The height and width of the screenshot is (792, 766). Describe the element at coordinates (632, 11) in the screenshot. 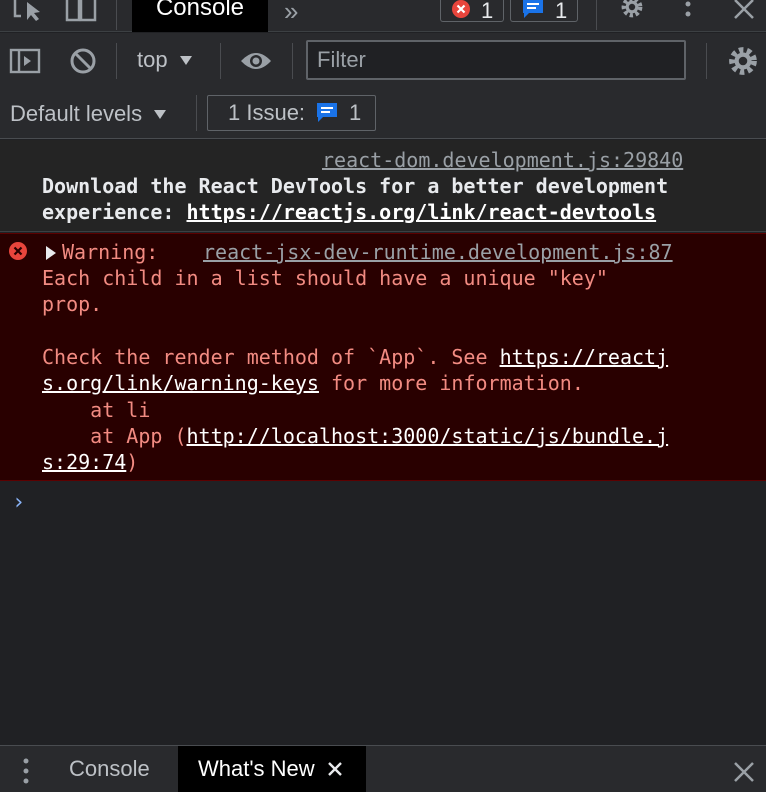

I see `settings-gear-icon` at that location.